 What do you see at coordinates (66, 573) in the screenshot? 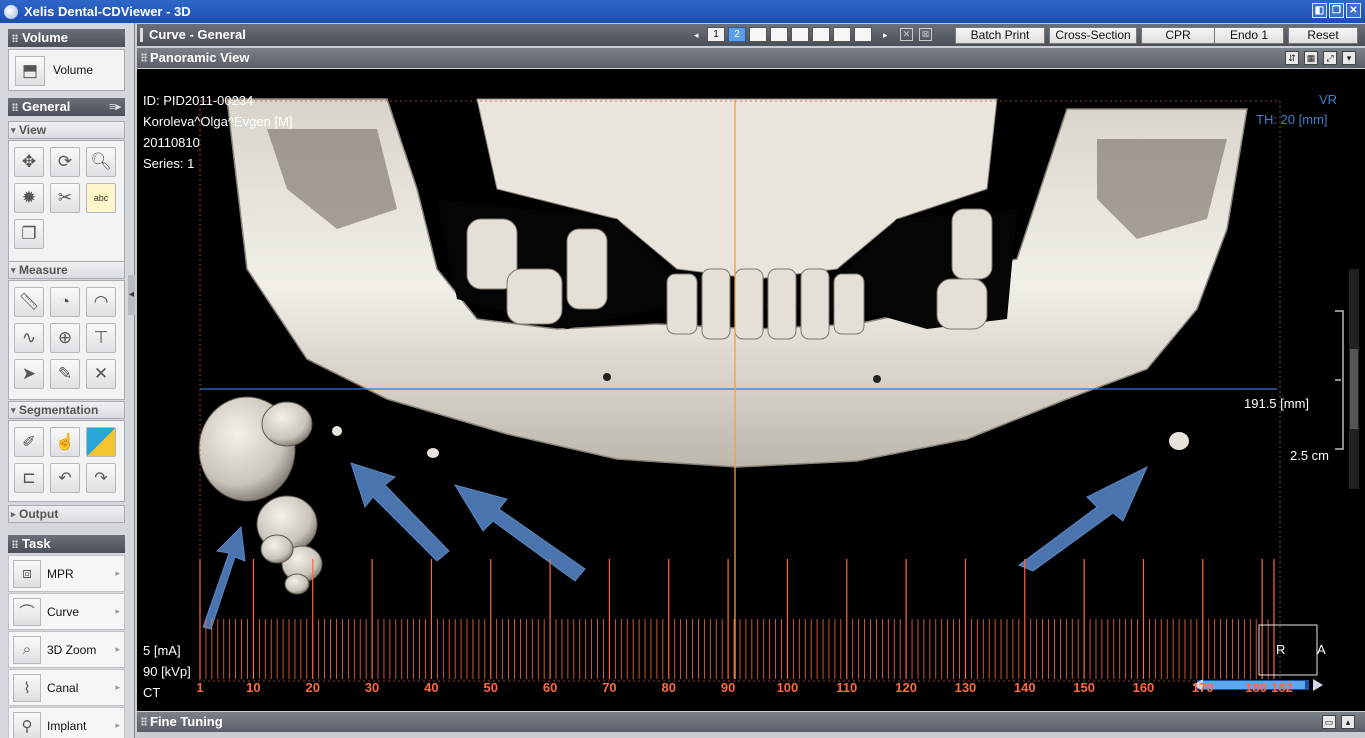
I see `task-item-mpr: ⧈ MPR ▸` at bounding box center [66, 573].